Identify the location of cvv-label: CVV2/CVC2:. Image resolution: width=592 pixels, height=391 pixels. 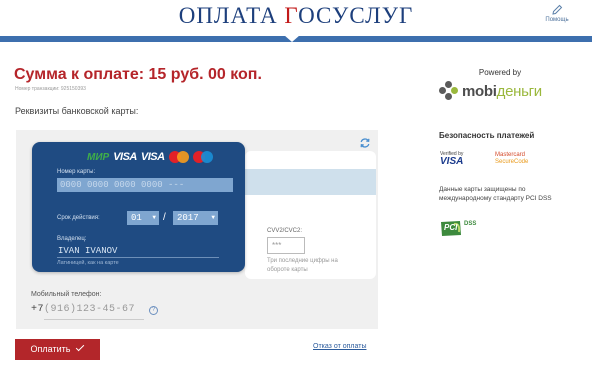
(285, 231).